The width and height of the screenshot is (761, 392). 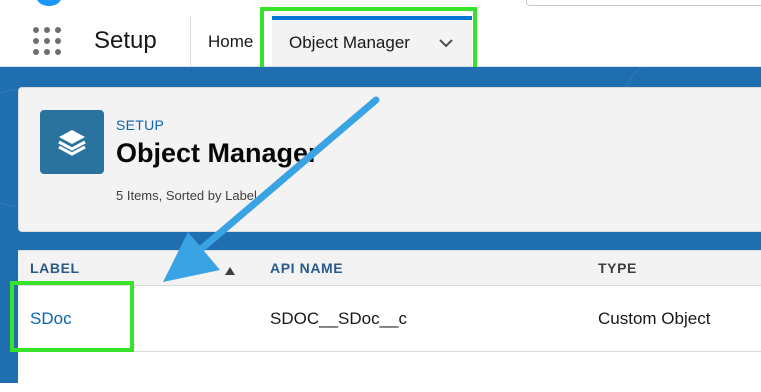 I want to click on global-search-input, so click(x=643, y=3).